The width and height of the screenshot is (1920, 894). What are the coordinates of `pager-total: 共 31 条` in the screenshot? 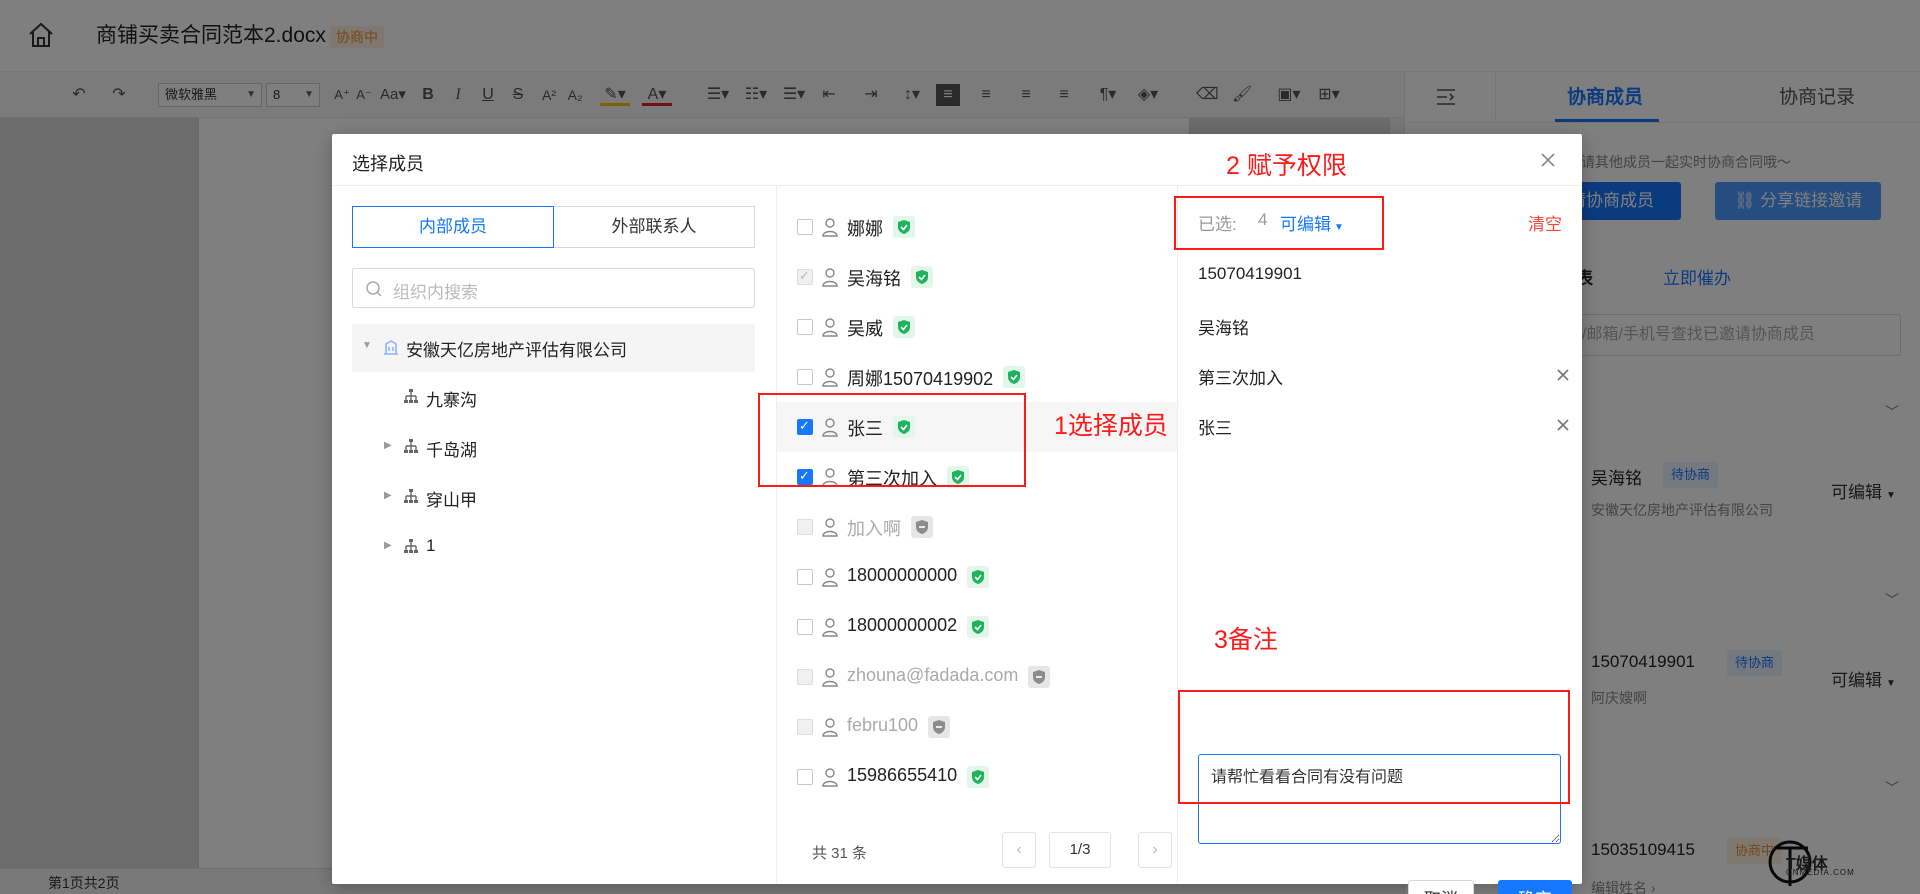 It's located at (840, 853).